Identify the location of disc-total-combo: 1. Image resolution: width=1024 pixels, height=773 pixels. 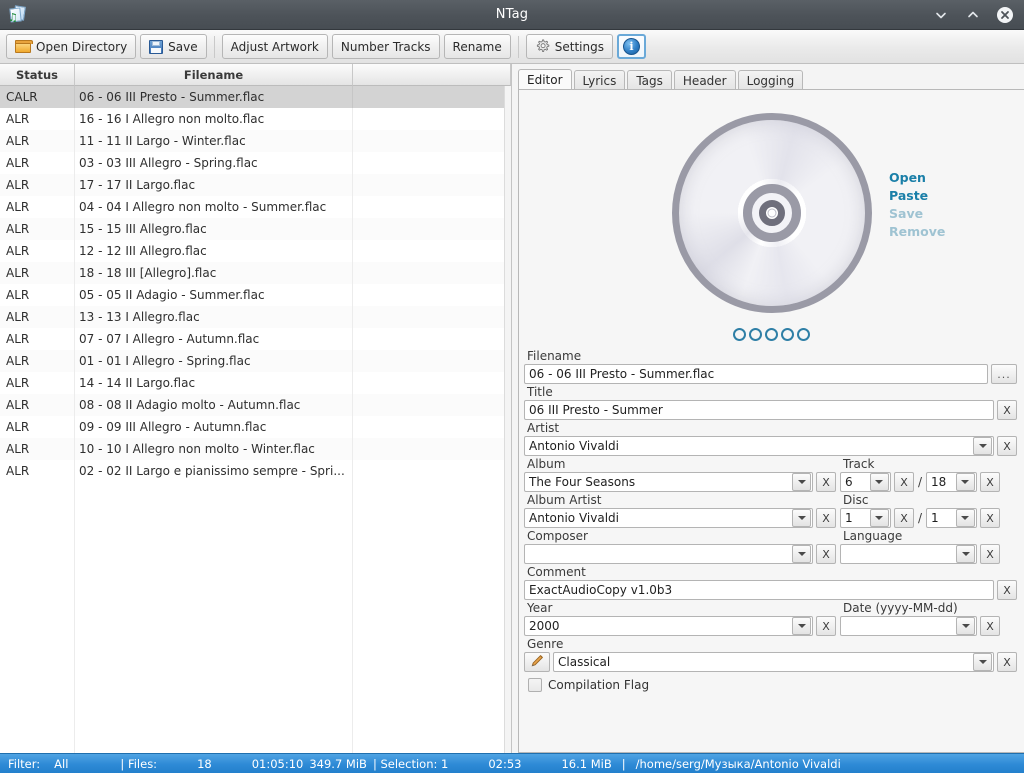
(951, 518).